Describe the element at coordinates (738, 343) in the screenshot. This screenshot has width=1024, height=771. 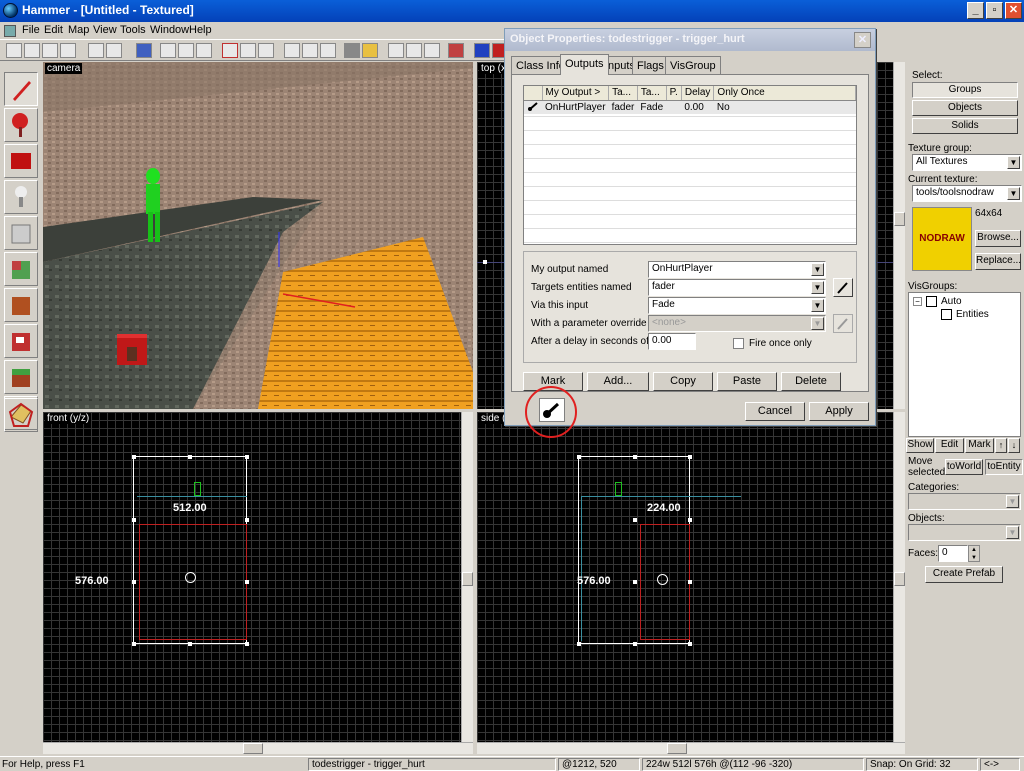
I see `fire-once-checkbox` at that location.